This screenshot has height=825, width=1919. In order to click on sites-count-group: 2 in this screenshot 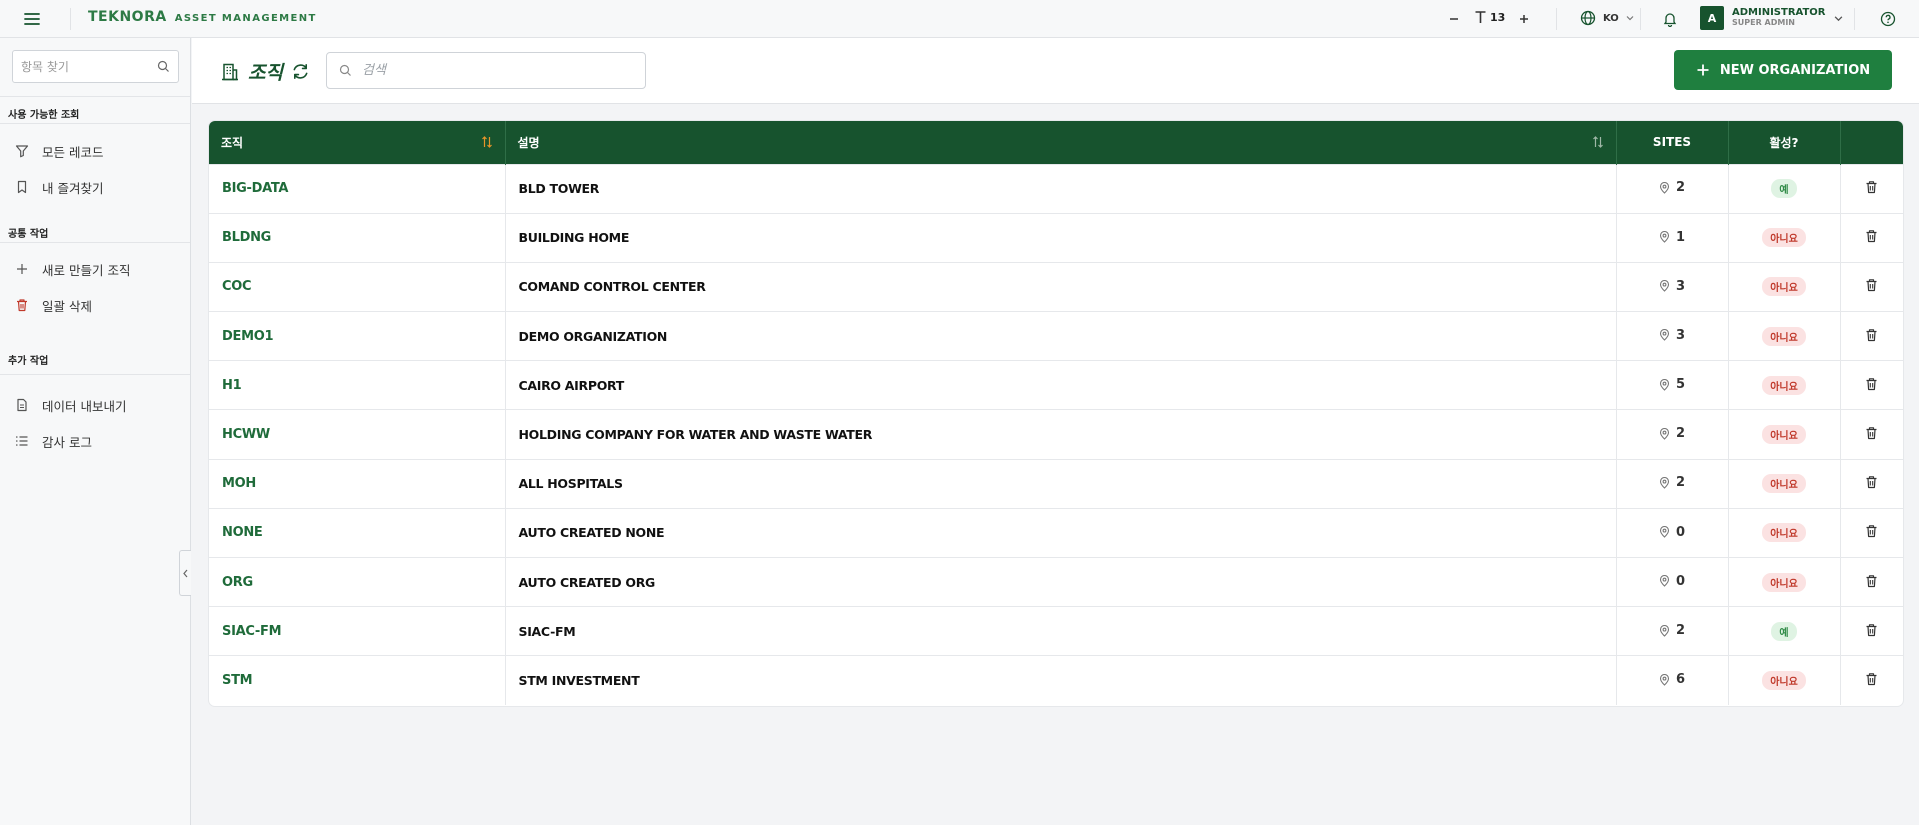, I will do `click(1672, 433)`.